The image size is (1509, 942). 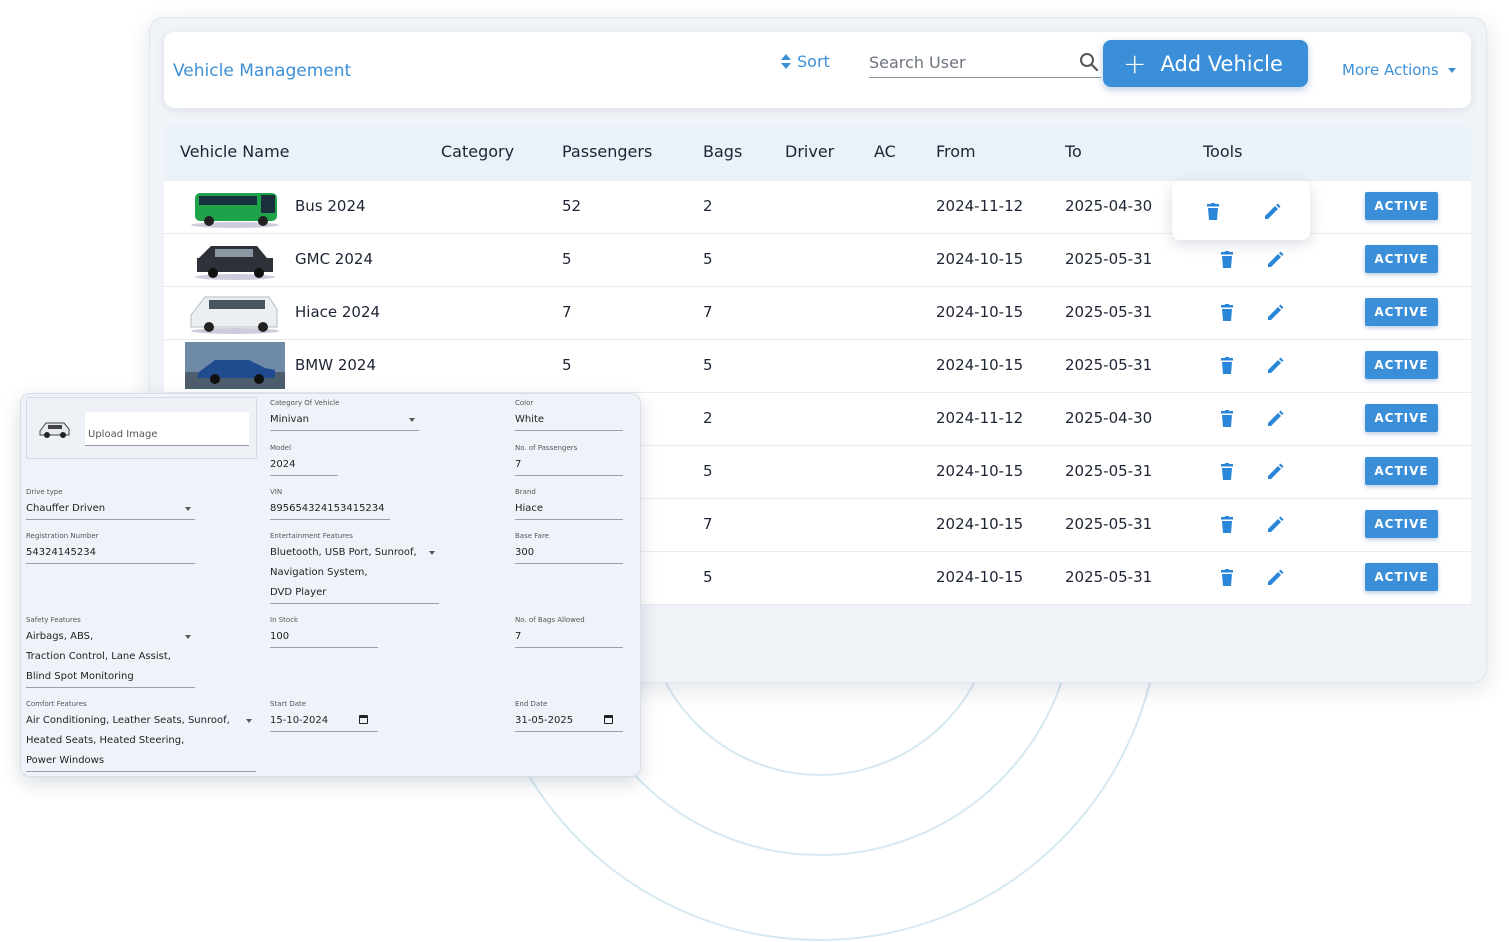 What do you see at coordinates (324, 632) in the screenshot?
I see `in-stock-field: In Stock 100` at bounding box center [324, 632].